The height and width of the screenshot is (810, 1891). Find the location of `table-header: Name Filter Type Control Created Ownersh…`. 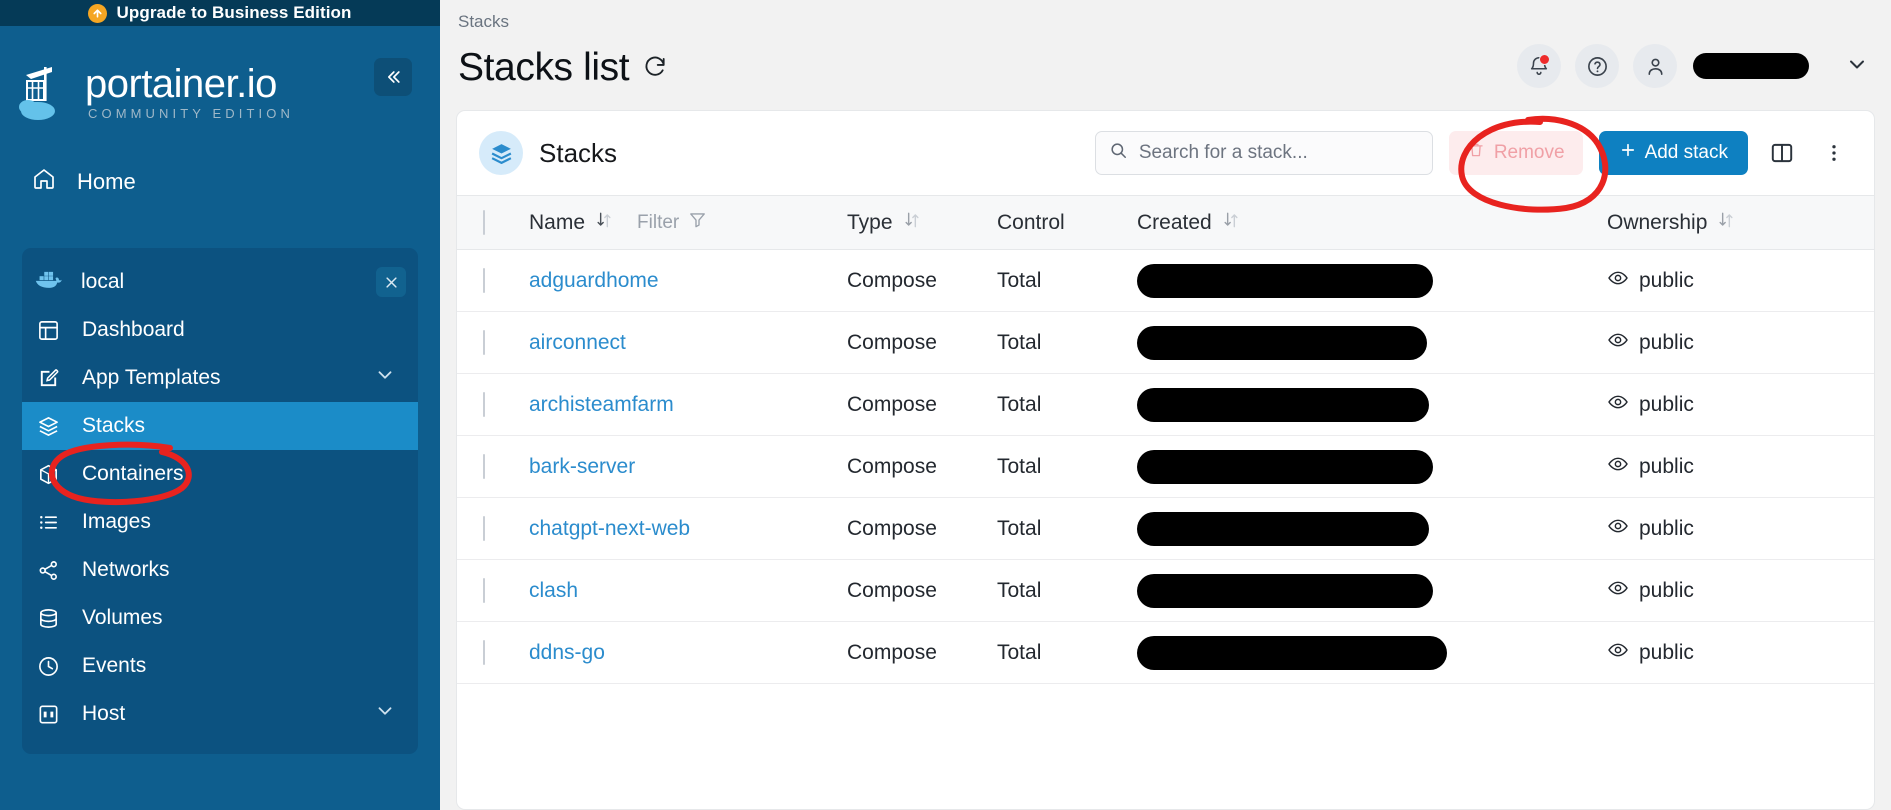

table-header: Name Filter Type Control Created Ownersh… is located at coordinates (1165, 222).